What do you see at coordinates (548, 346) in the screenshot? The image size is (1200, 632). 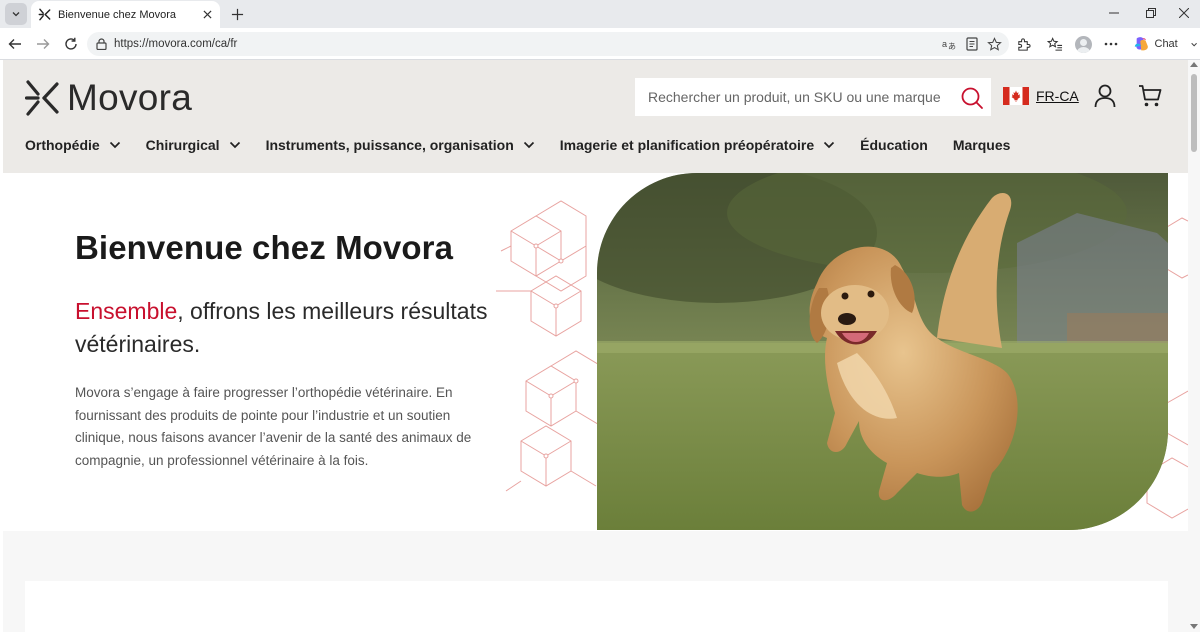 I see `hexagon-pattern-decoration` at bounding box center [548, 346].